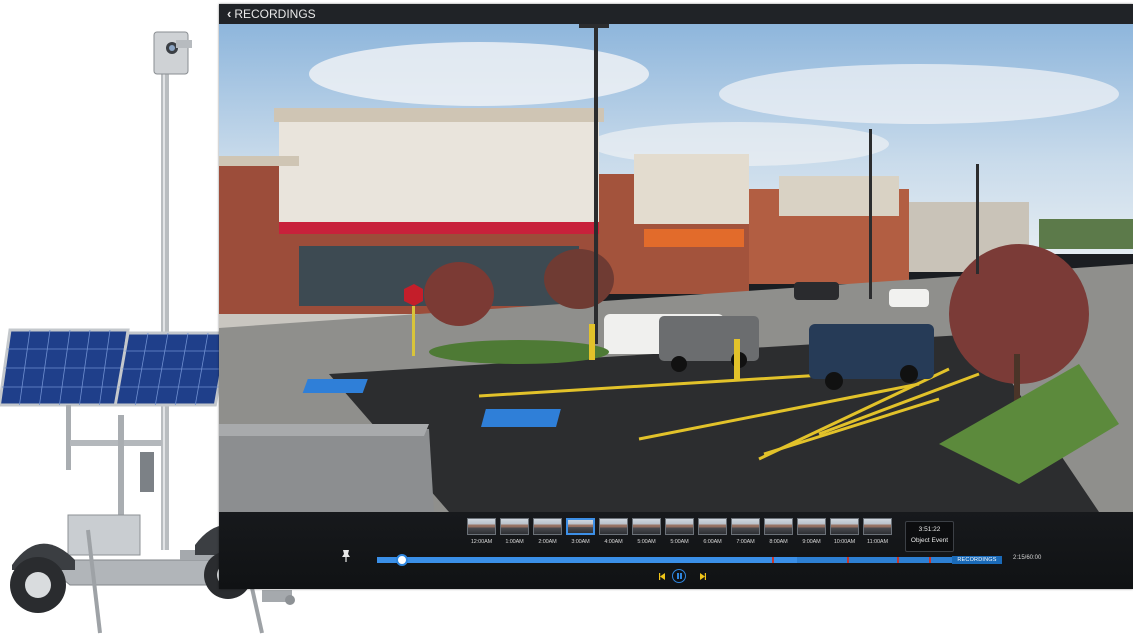  I want to click on hour-thumbnail: 3:00AM, so click(580, 531).